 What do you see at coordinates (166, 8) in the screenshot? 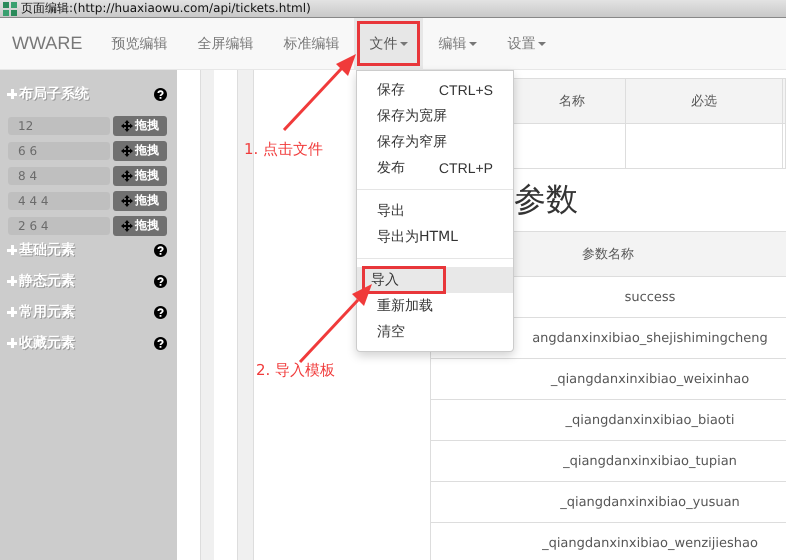
I see `window-title: 页面编辑:(http://huaxiaowu.com/api/tickets.html)` at bounding box center [166, 8].